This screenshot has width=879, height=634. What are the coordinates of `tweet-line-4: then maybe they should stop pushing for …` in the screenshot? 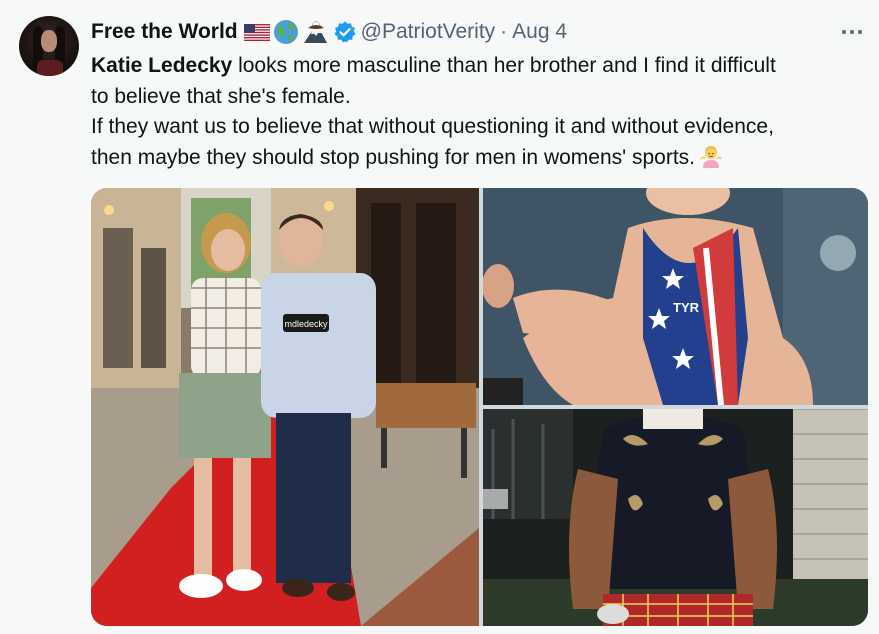 It's located at (393, 157).